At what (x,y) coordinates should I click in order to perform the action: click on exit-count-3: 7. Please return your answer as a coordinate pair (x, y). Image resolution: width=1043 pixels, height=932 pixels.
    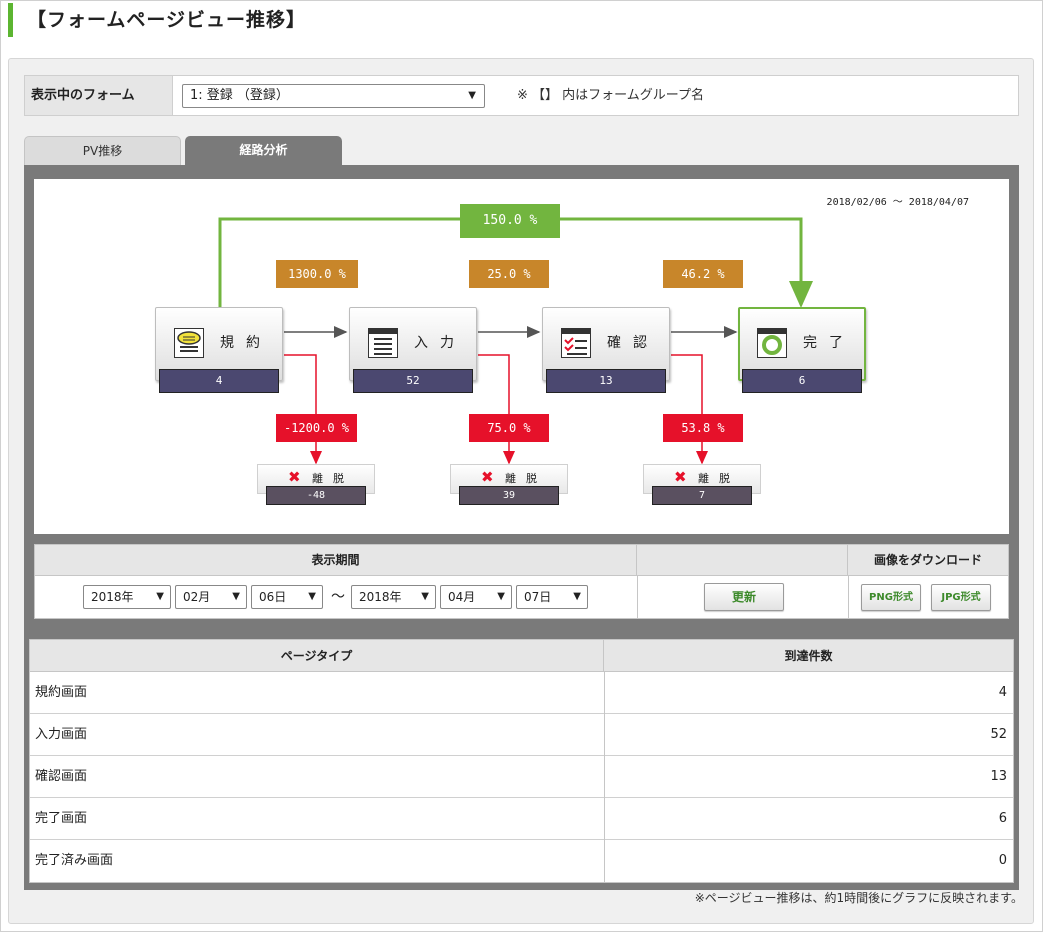
    Looking at the image, I should click on (702, 495).